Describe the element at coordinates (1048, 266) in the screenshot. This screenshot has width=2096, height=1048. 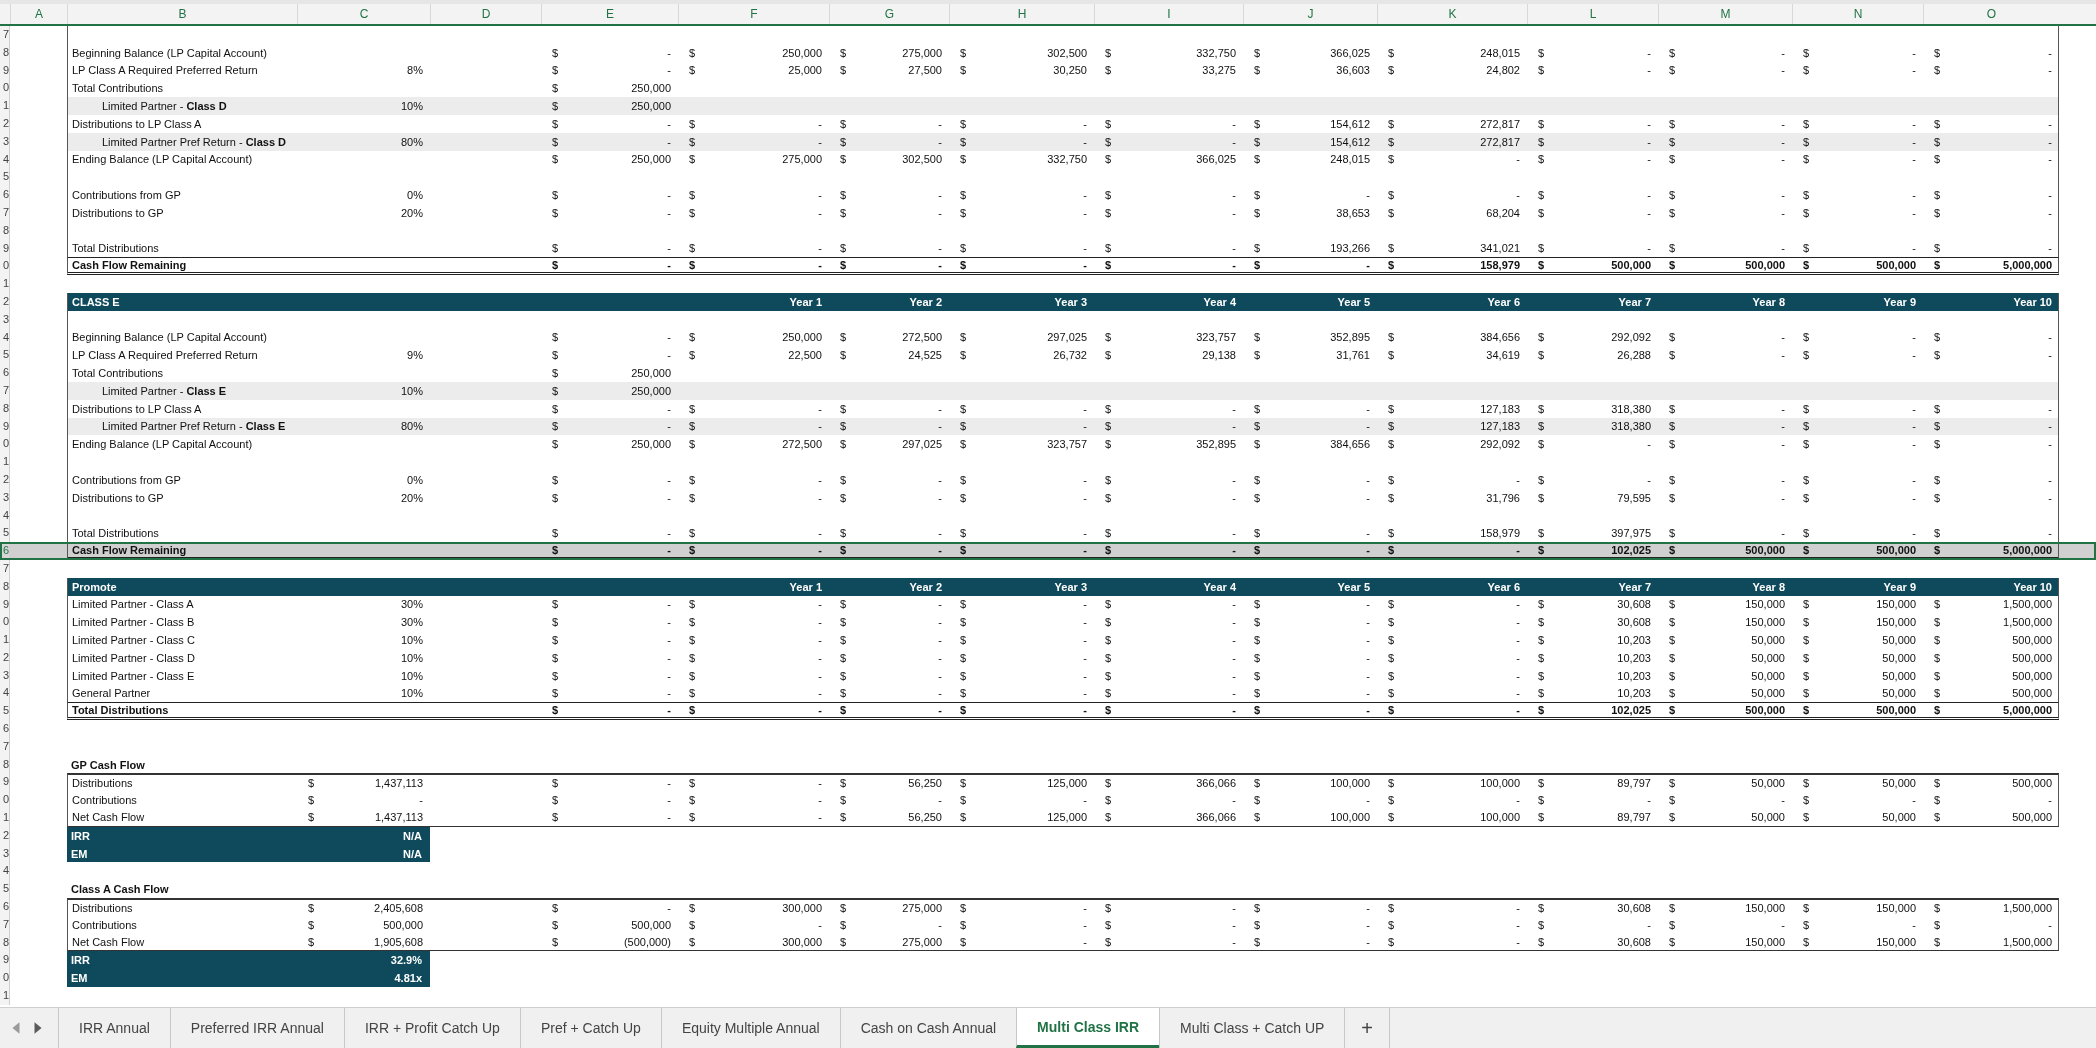
I see `sheet-row: 0 Cash Flow Remaining $ - $ - $ - $ - $ - $ - $ 158,979 $ 500,000 $ 500,000 $ 500,000 $ 5,000,000` at that location.